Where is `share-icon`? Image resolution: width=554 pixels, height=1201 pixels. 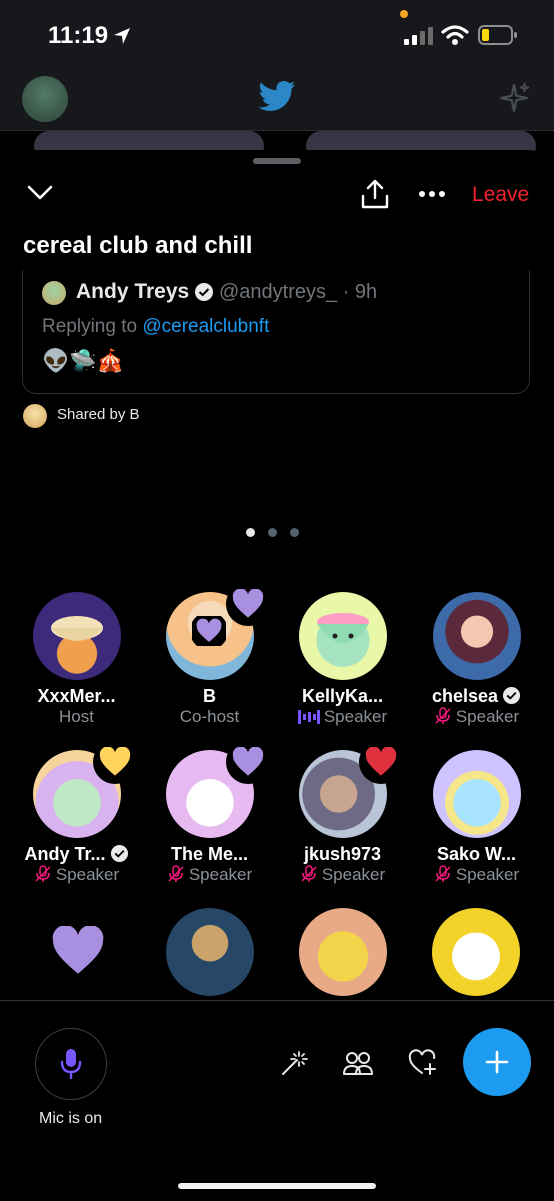
share-icon is located at coordinates (375, 194).